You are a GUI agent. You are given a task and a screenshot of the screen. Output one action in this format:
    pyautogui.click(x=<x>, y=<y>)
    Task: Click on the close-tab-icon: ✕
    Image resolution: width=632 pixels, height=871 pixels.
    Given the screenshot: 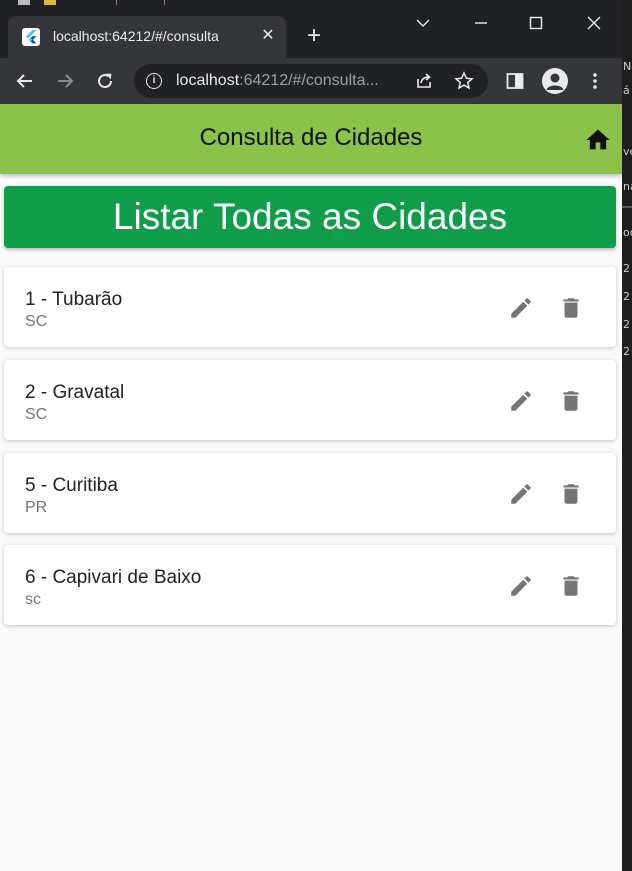 What is the action you would take?
    pyautogui.click(x=268, y=36)
    